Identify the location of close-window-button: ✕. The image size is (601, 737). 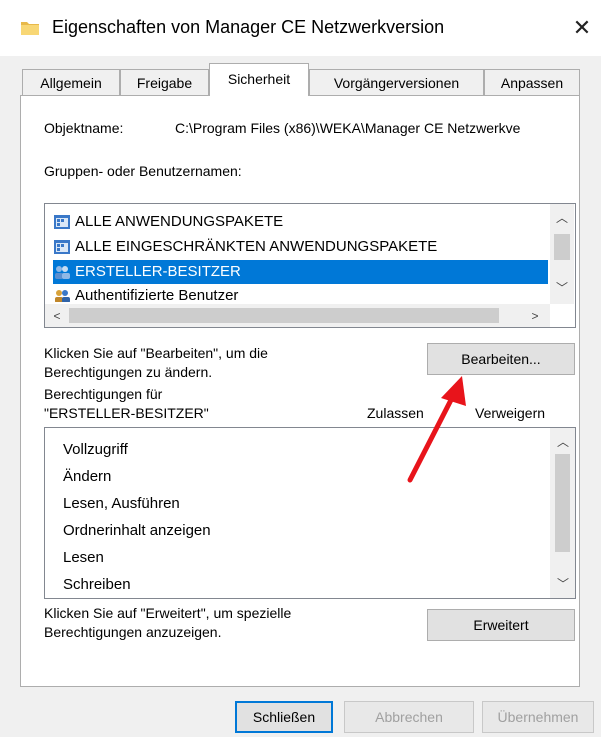
(582, 28).